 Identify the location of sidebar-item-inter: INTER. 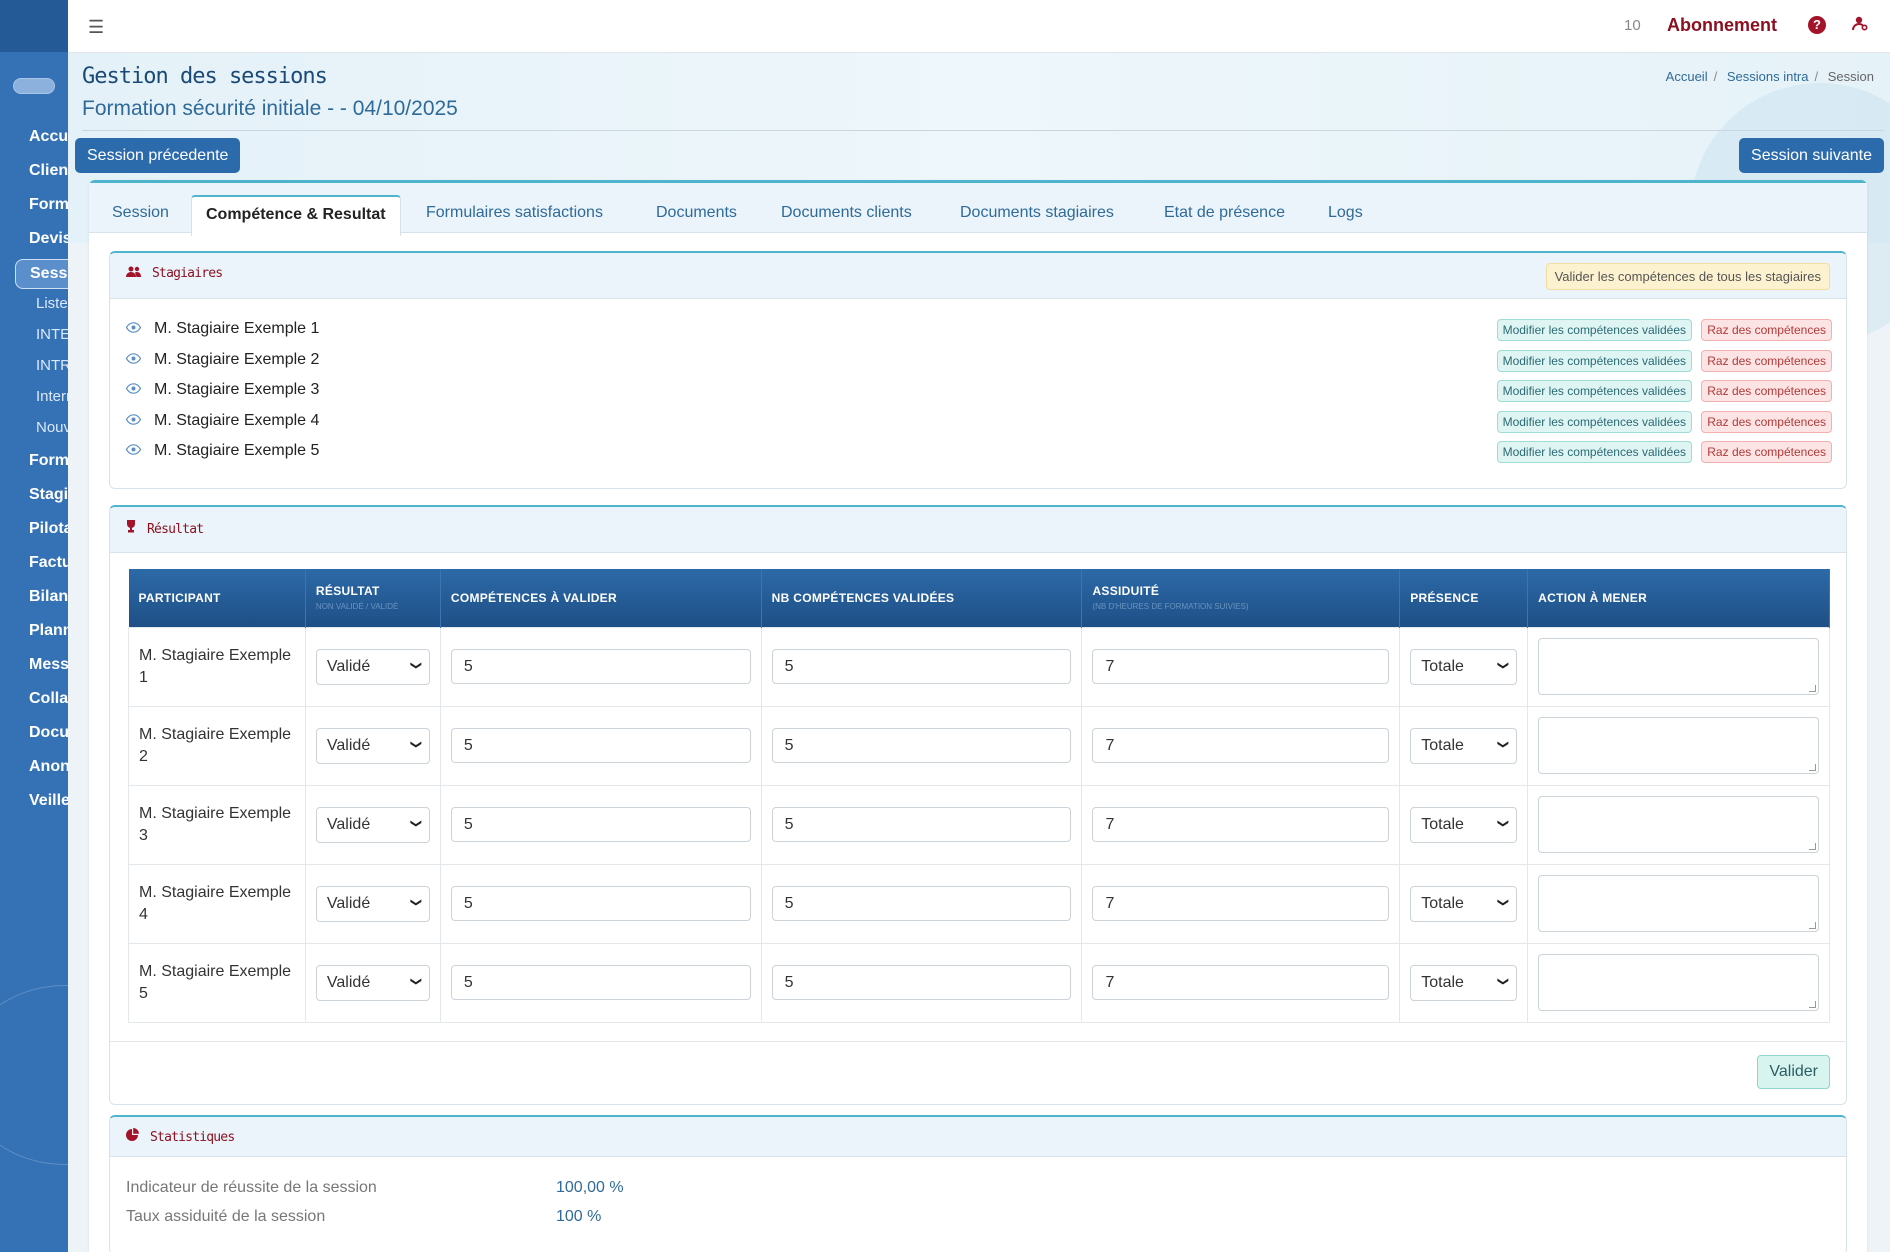
(52, 334).